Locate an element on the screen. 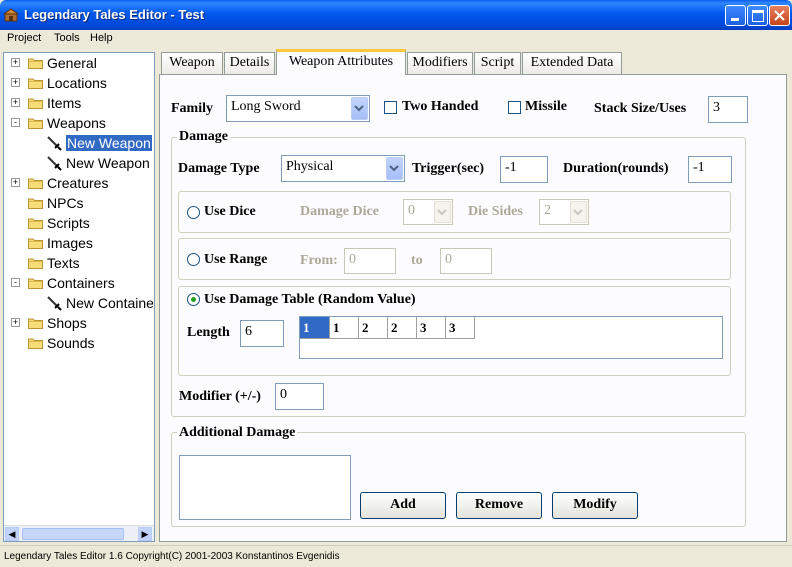  additional-damage-title: Additional Damage is located at coordinates (237, 433).